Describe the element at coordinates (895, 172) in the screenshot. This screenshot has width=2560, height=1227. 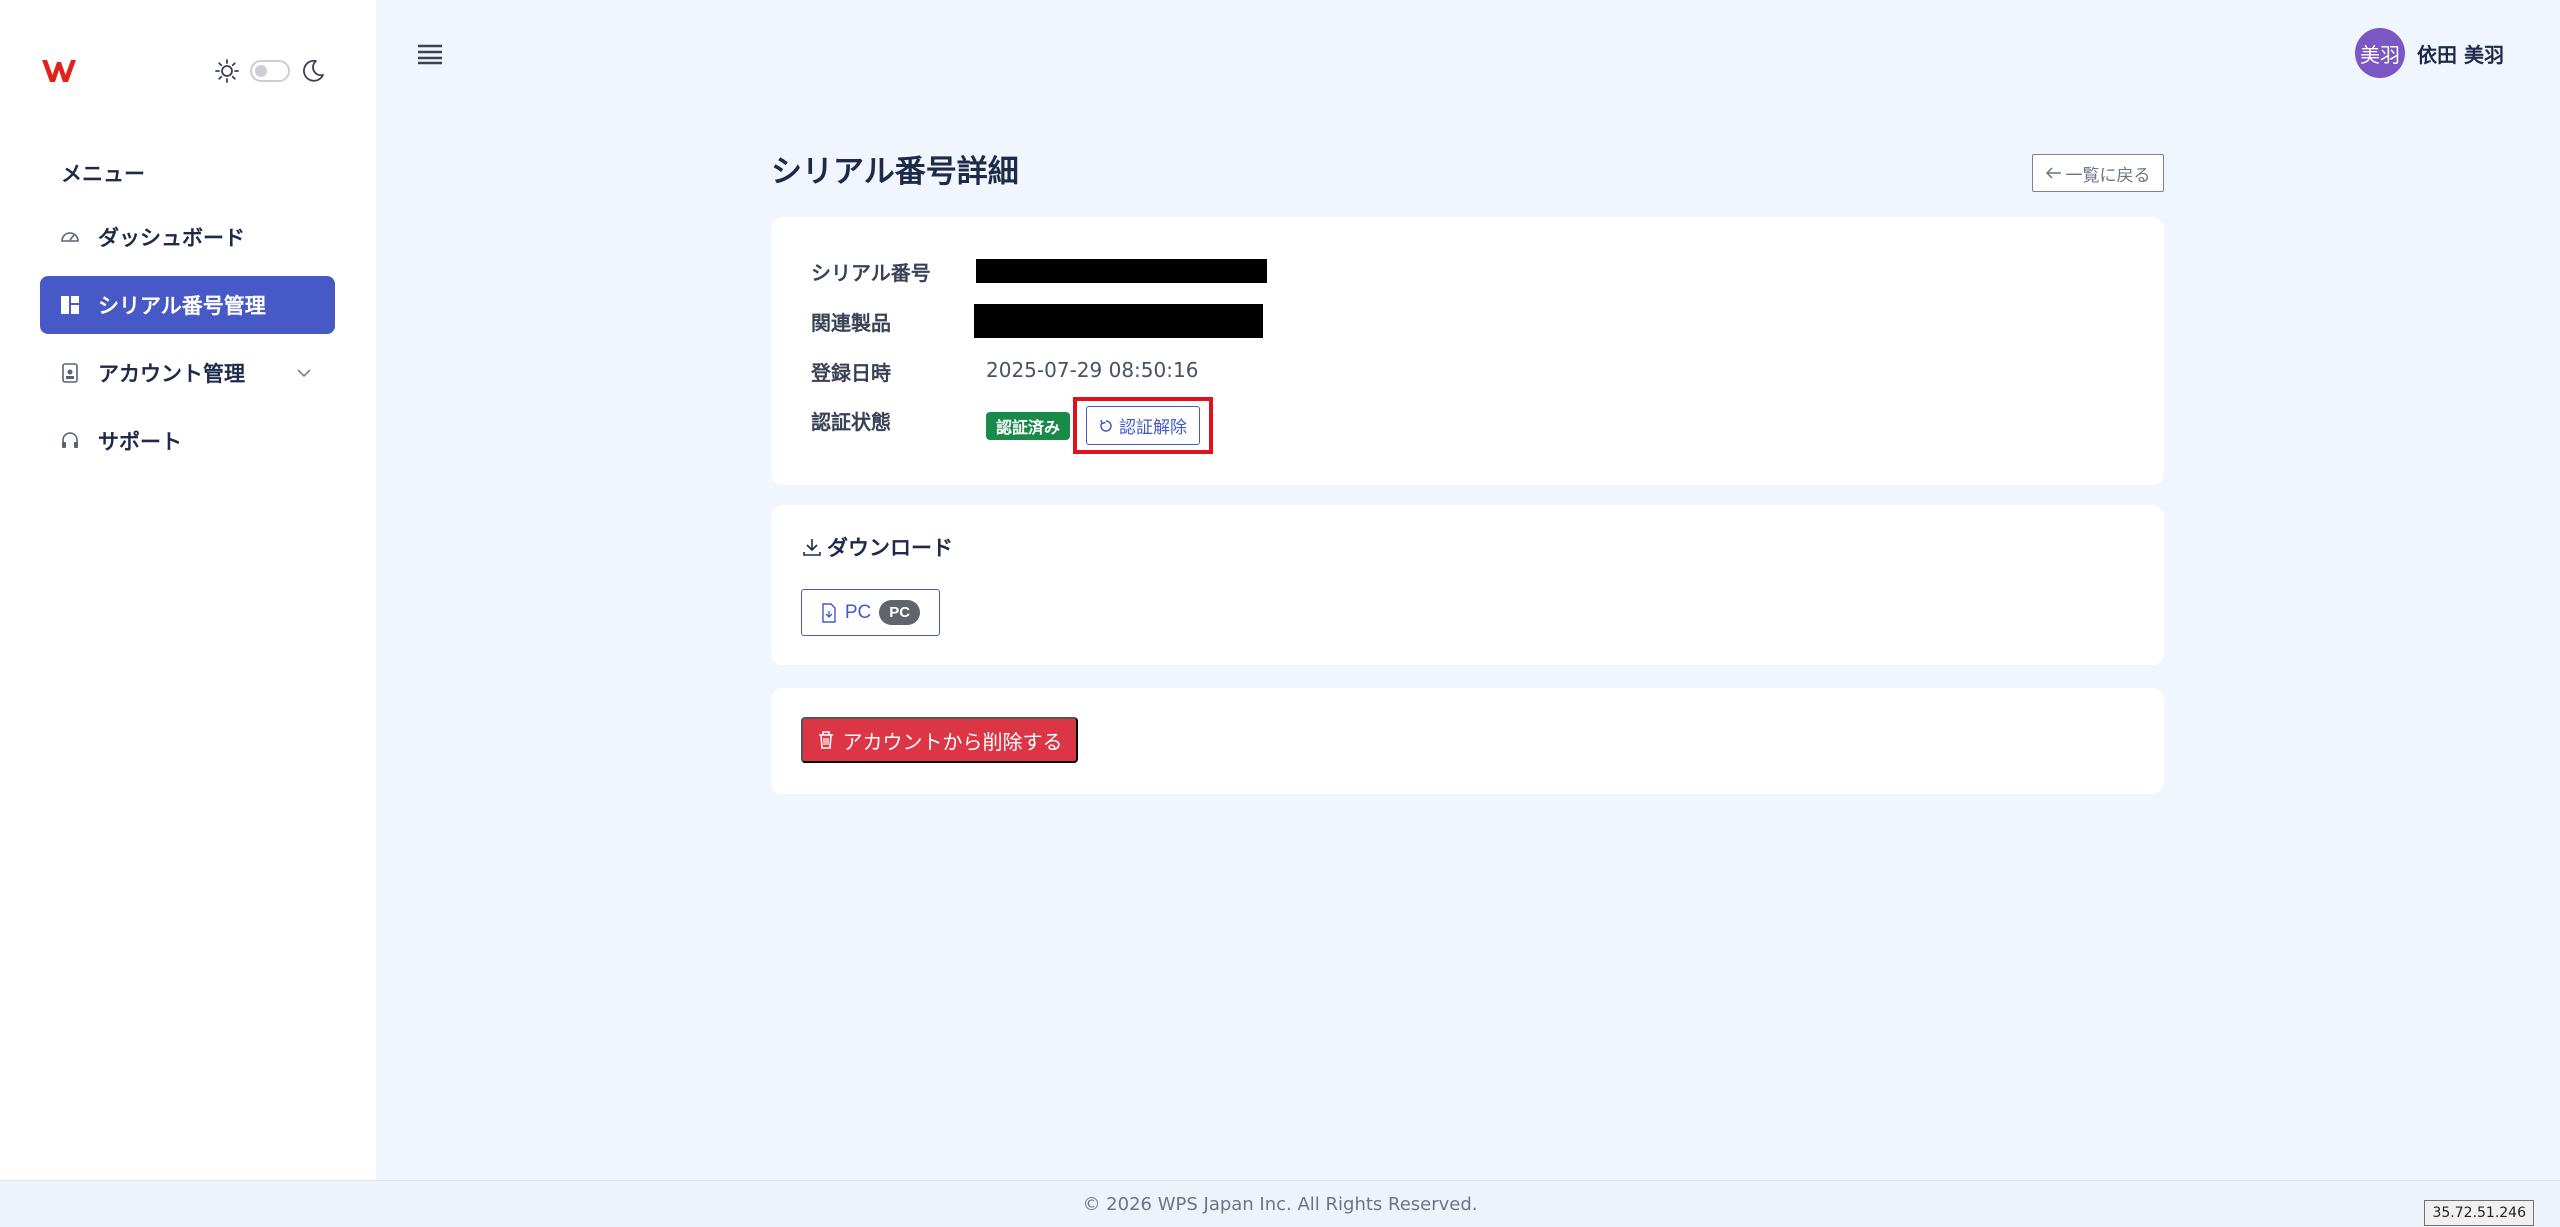
I see `page-title: シリアル番号詳細` at that location.